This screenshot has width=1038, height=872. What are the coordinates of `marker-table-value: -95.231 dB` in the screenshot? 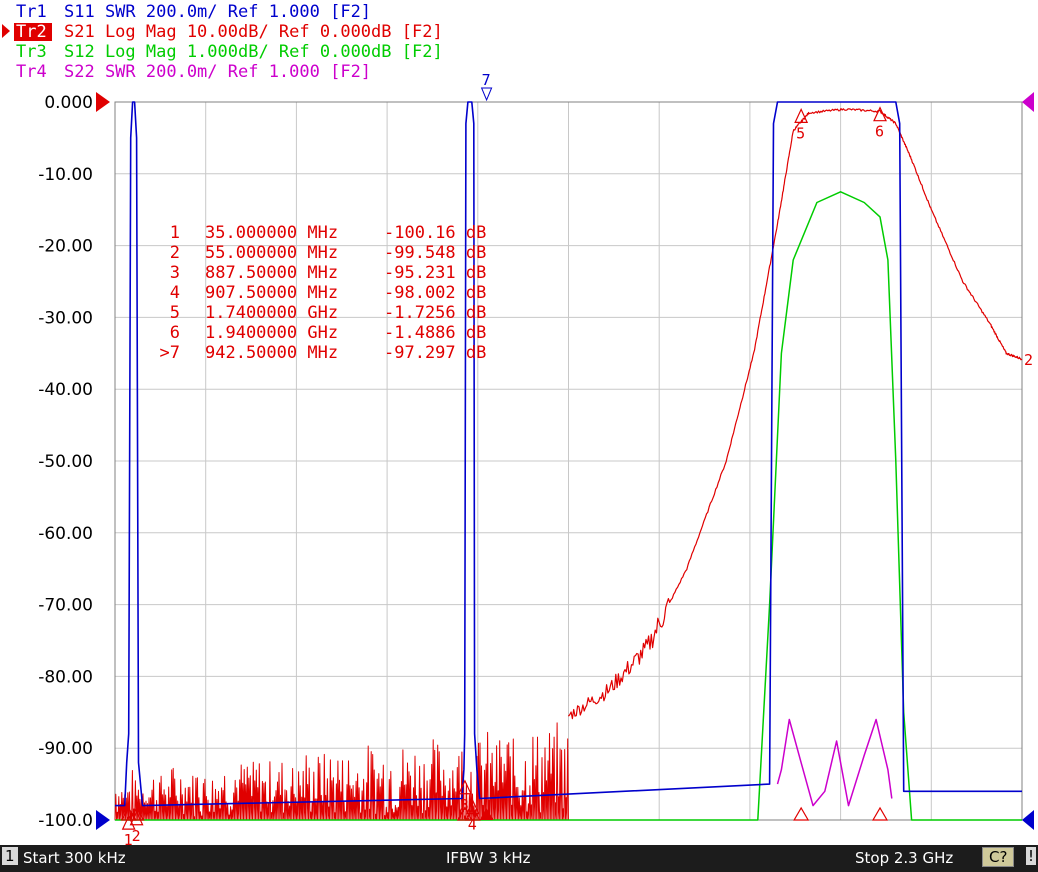 It's located at (435, 273).